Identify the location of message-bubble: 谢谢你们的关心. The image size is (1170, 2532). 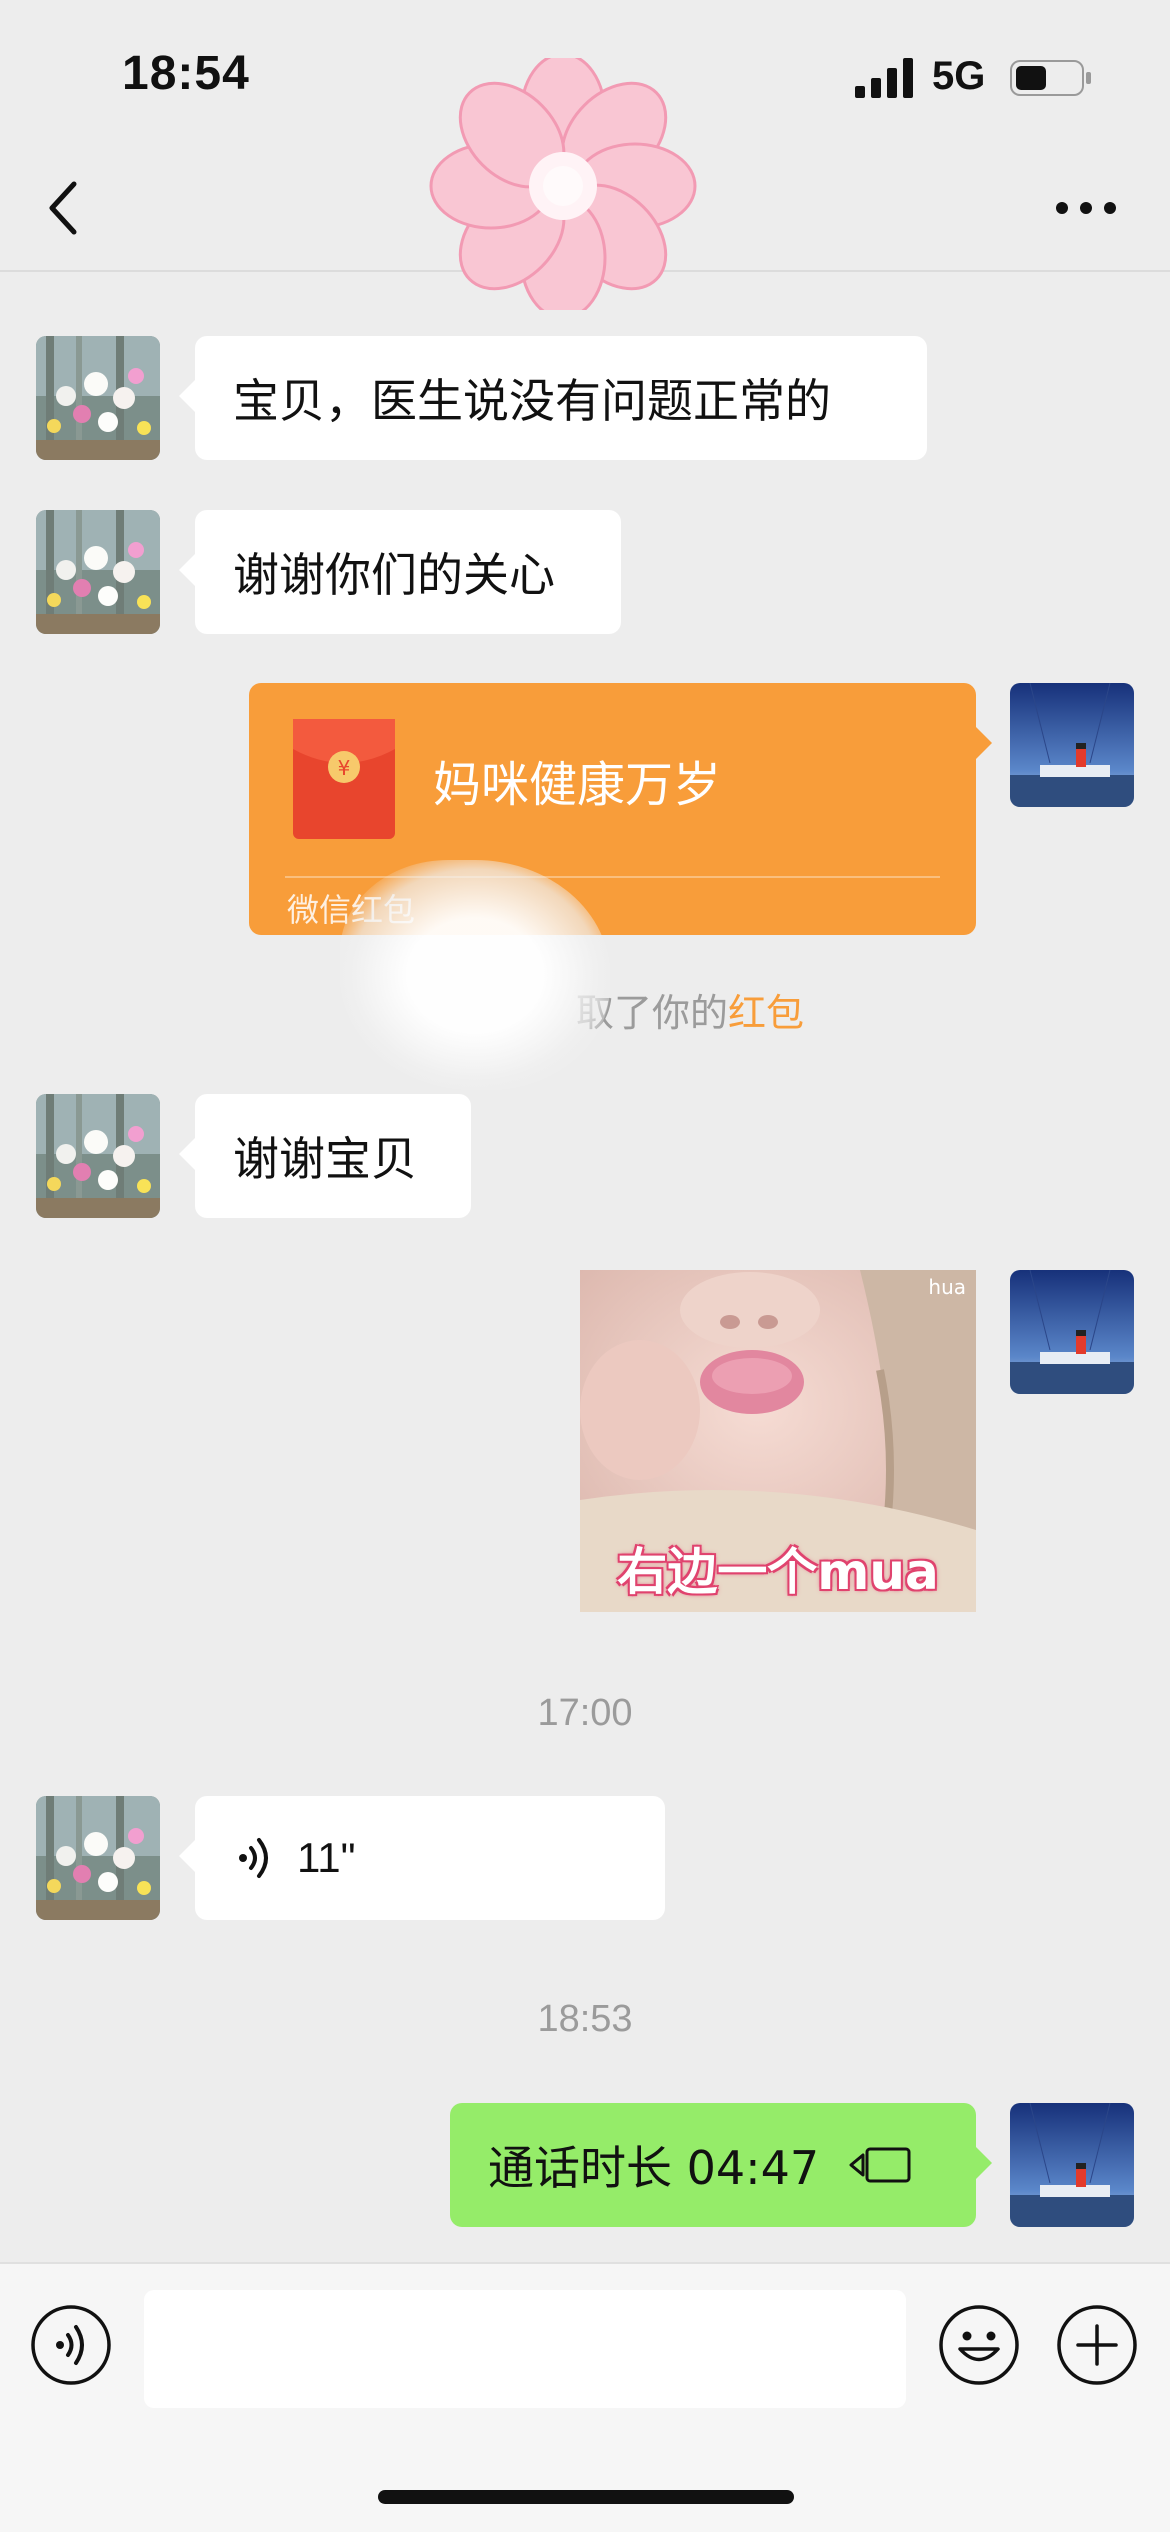
(400, 572).